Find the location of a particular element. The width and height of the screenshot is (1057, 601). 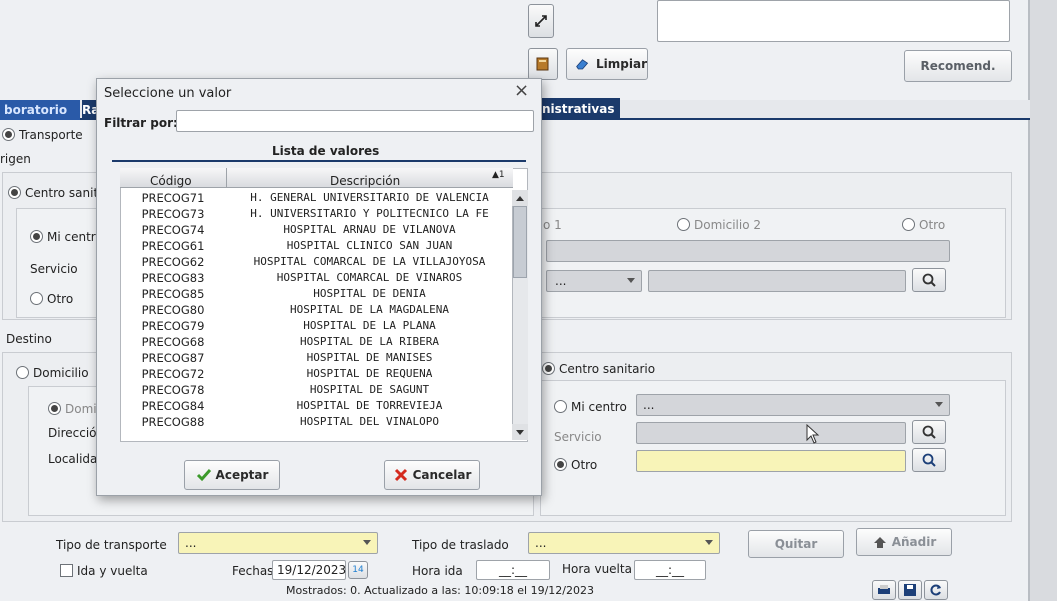

calendar-icon: 14 is located at coordinates (358, 570).